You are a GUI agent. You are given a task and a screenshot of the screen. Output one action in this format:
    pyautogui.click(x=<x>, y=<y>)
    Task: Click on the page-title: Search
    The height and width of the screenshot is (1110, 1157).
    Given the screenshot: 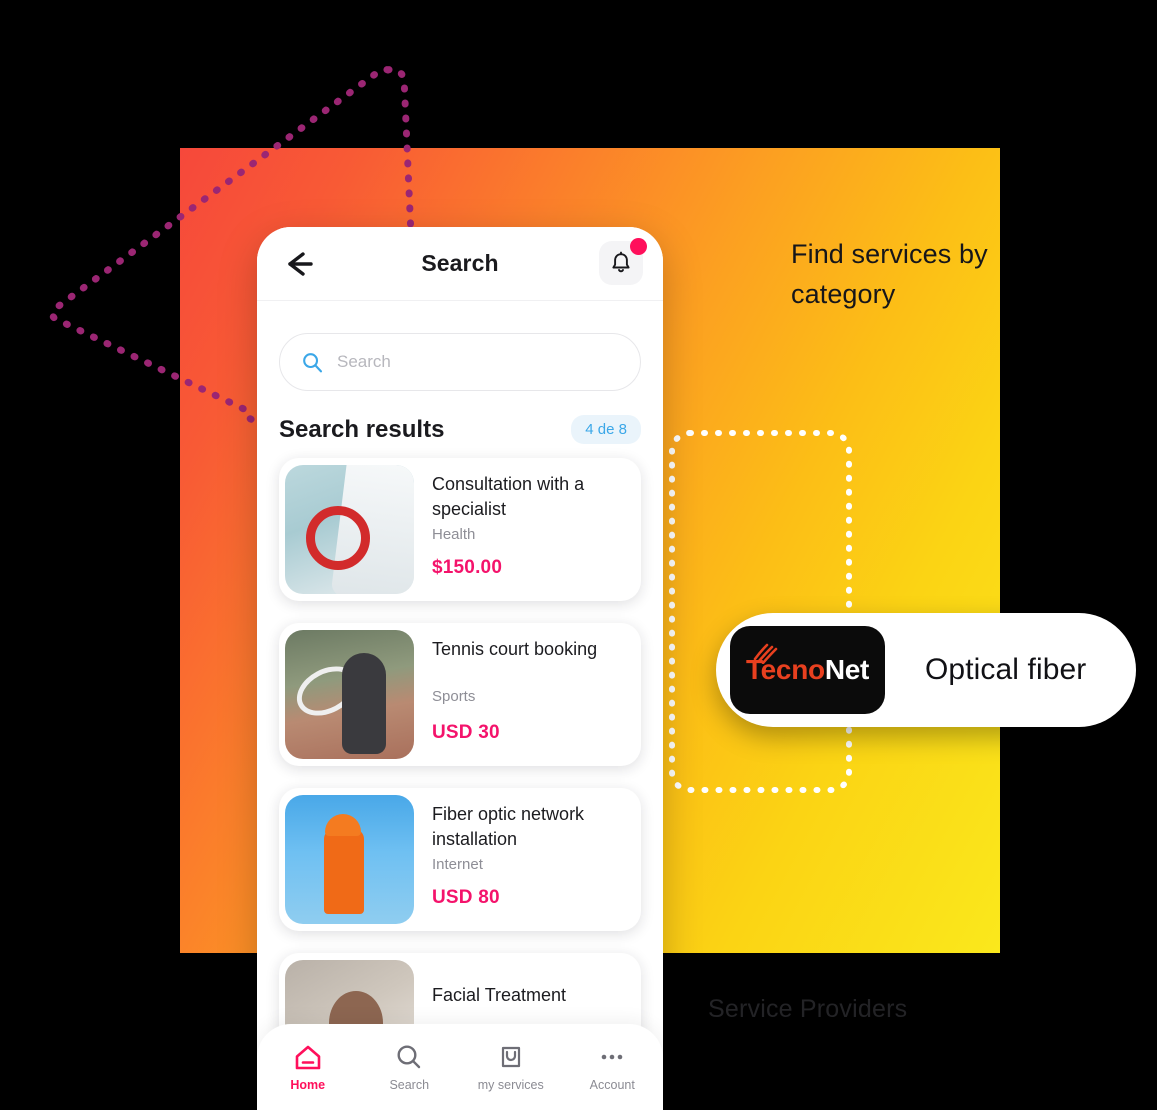 What is the action you would take?
    pyautogui.click(x=460, y=263)
    